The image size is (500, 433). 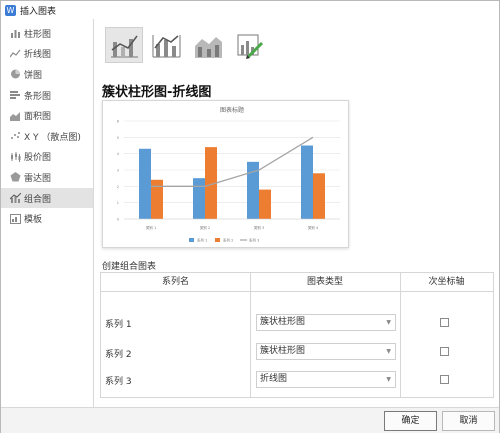 I want to click on sidebar-item-label: 雷达图, so click(x=38, y=178).